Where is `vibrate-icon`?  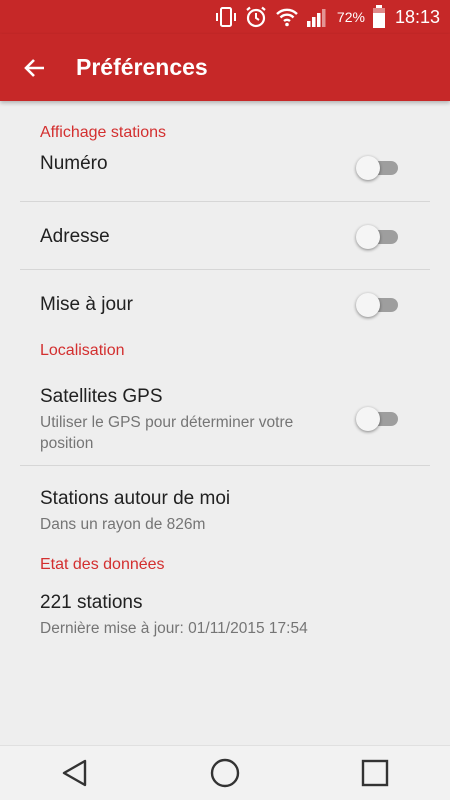 vibrate-icon is located at coordinates (226, 17).